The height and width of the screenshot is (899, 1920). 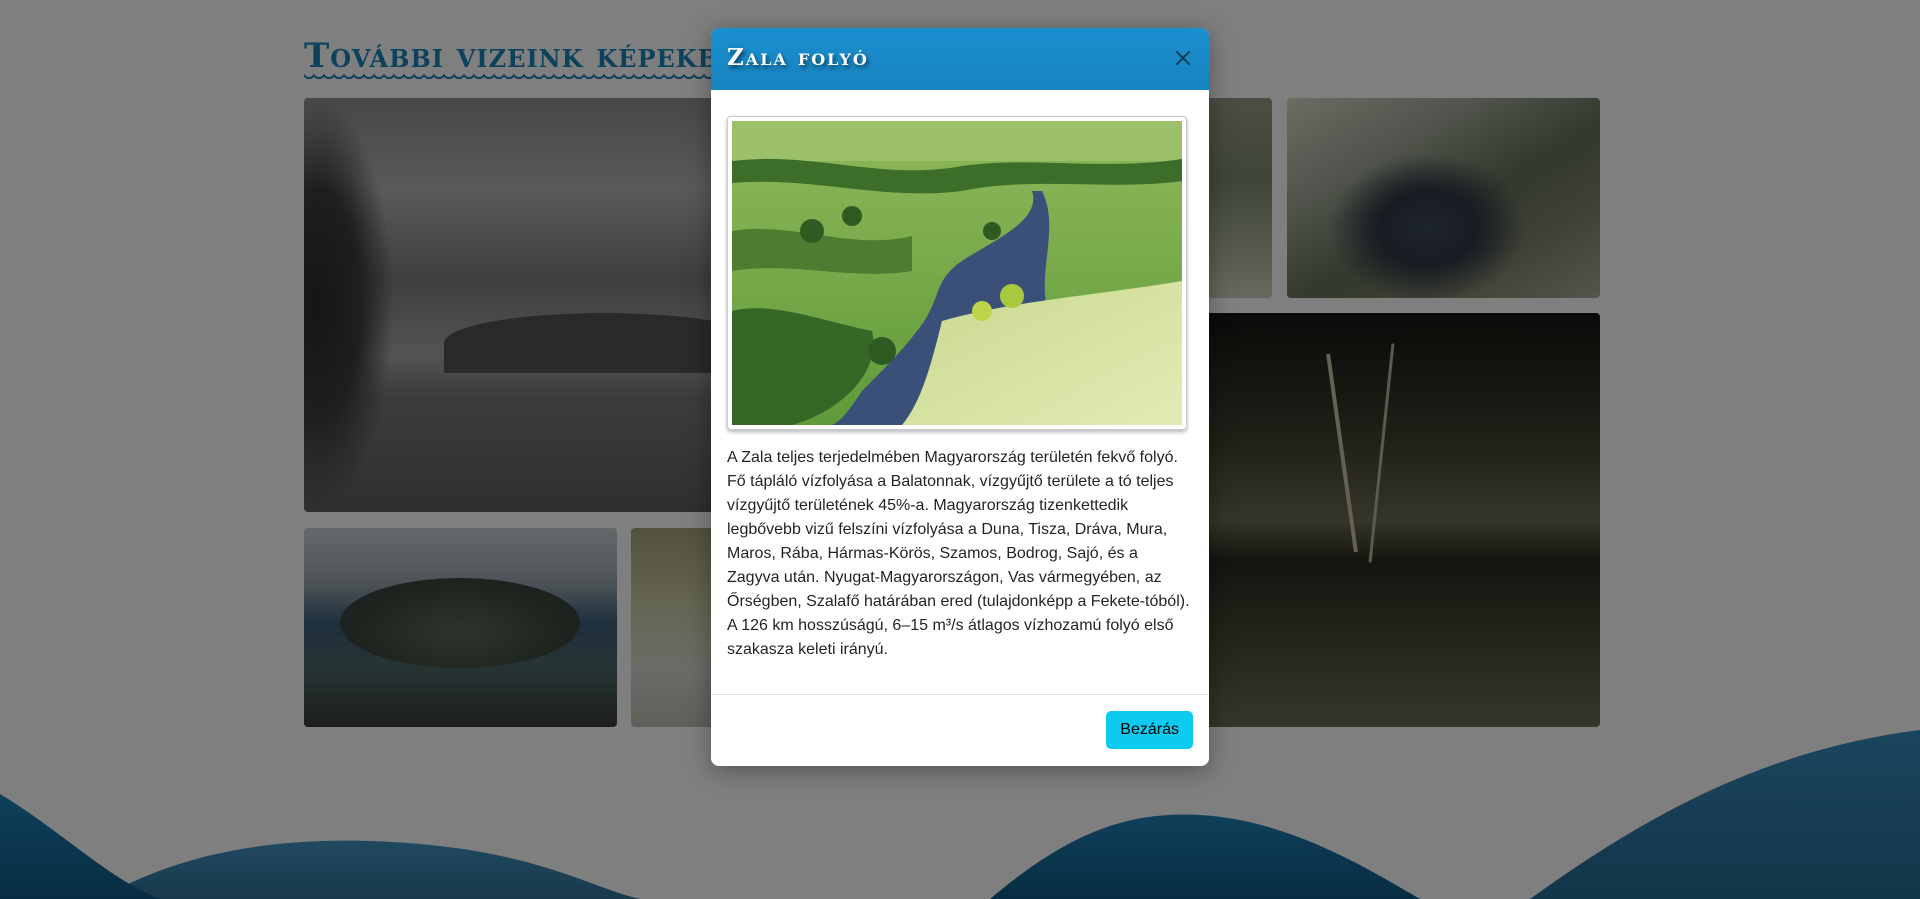 What do you see at coordinates (1149, 730) in the screenshot?
I see `close-button: Bezárás` at bounding box center [1149, 730].